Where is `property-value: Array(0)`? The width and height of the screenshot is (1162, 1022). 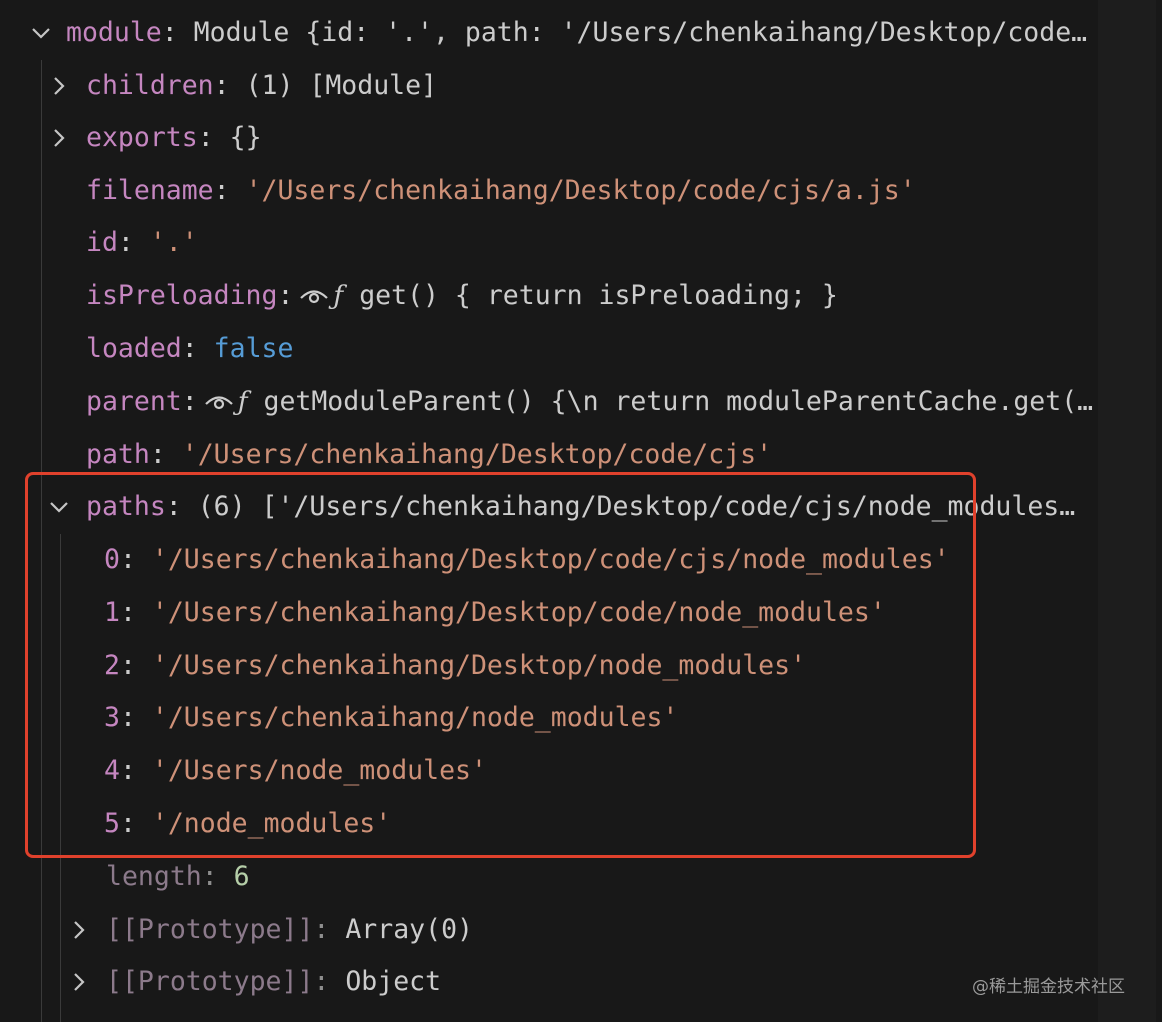
property-value: Array(0) is located at coordinates (409, 929).